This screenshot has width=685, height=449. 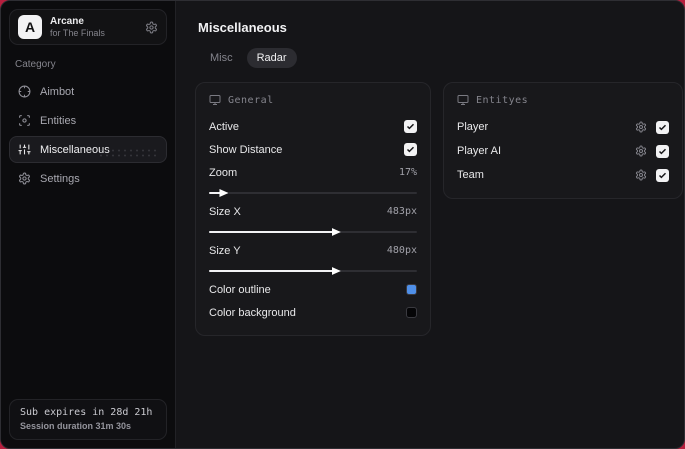 What do you see at coordinates (313, 289) in the screenshot?
I see `color-row-outline: Color outline` at bounding box center [313, 289].